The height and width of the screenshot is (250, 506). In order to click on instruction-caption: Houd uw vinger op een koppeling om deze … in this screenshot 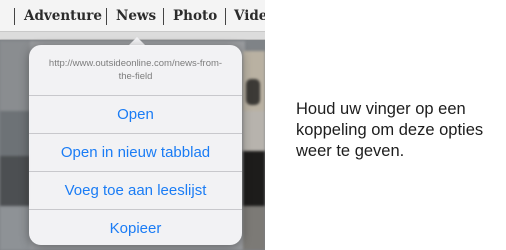, I will do `click(390, 130)`.